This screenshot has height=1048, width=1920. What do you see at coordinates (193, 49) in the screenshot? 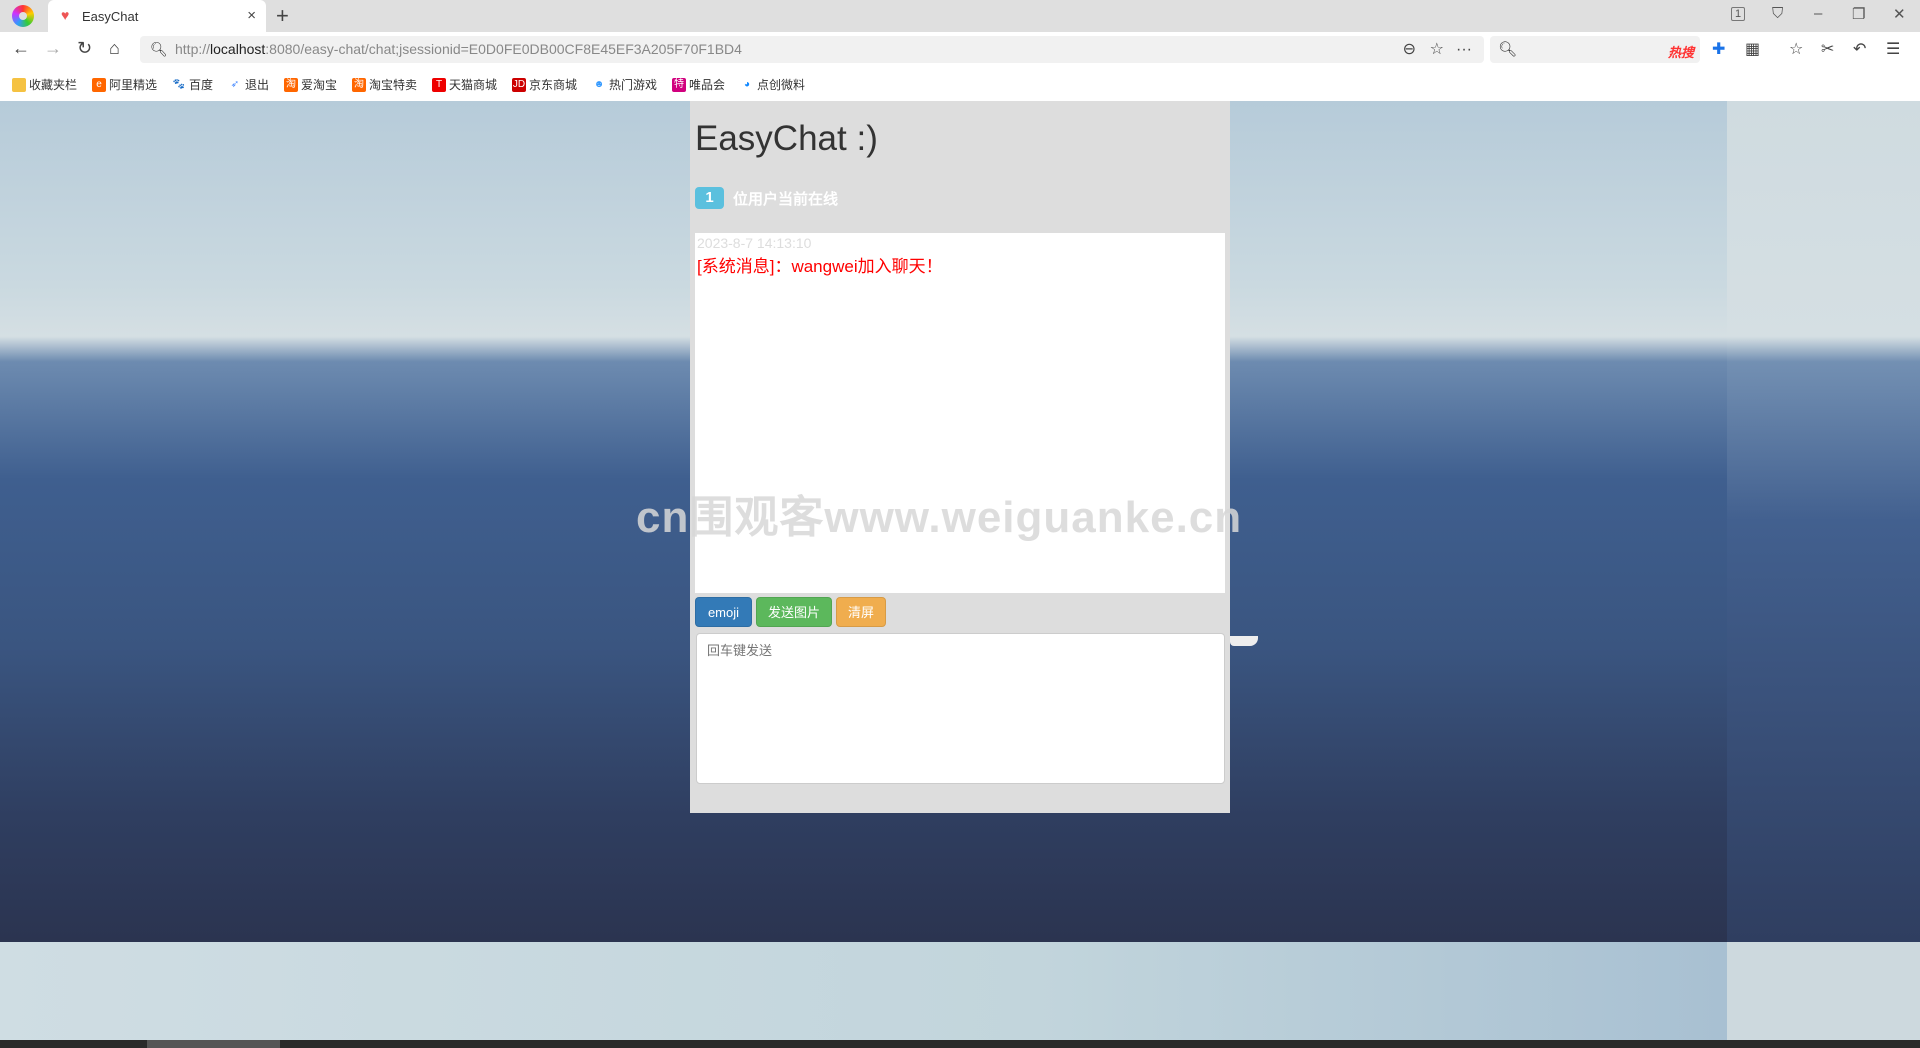
I see `url-prefix: http://` at bounding box center [193, 49].